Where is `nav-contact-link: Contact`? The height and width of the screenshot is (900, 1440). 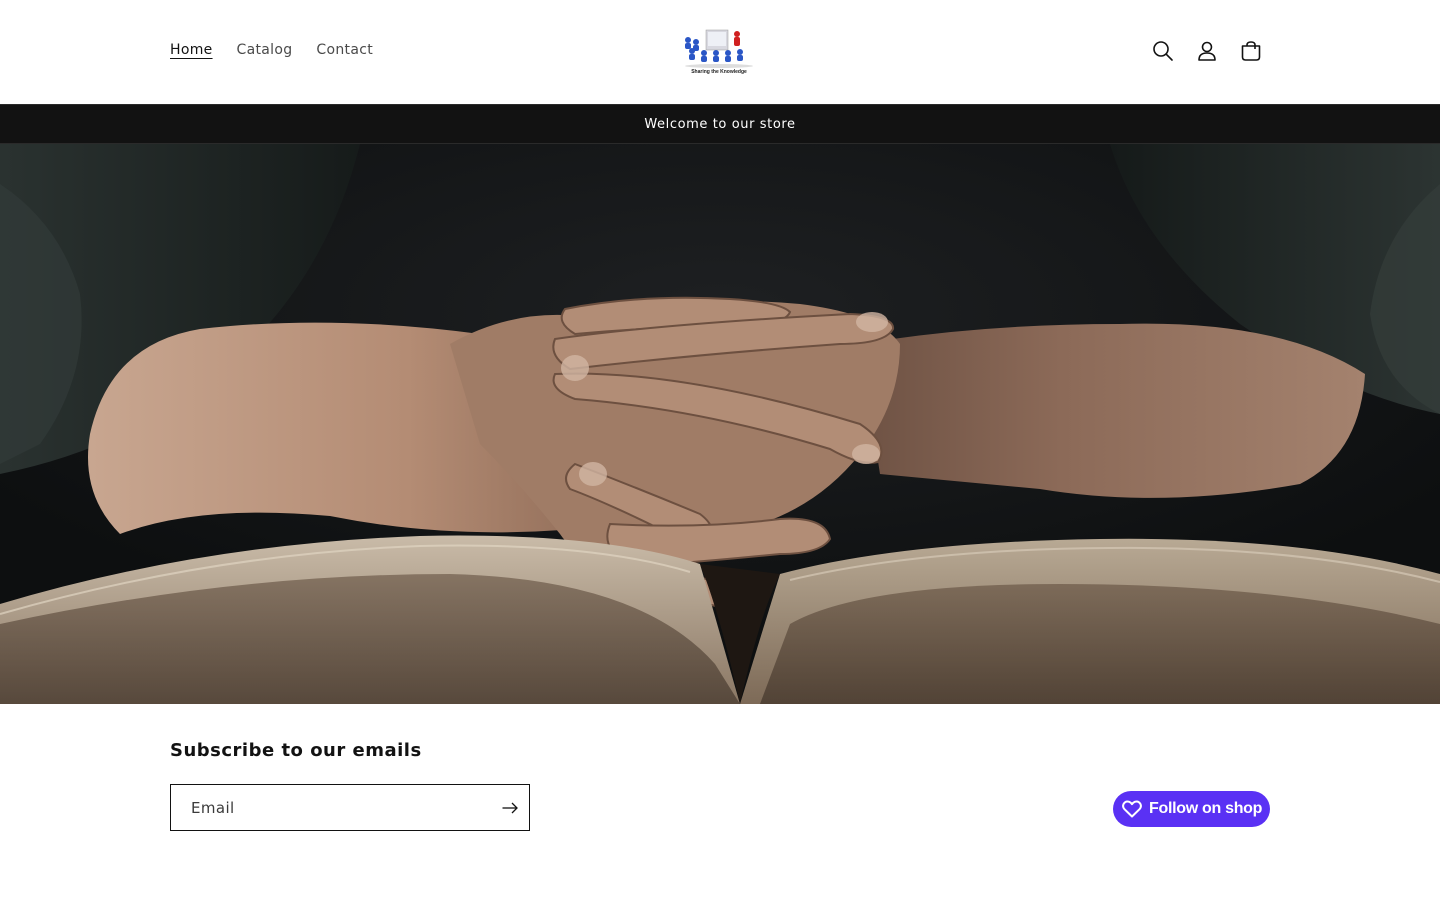
nav-contact-link: Contact is located at coordinates (344, 50).